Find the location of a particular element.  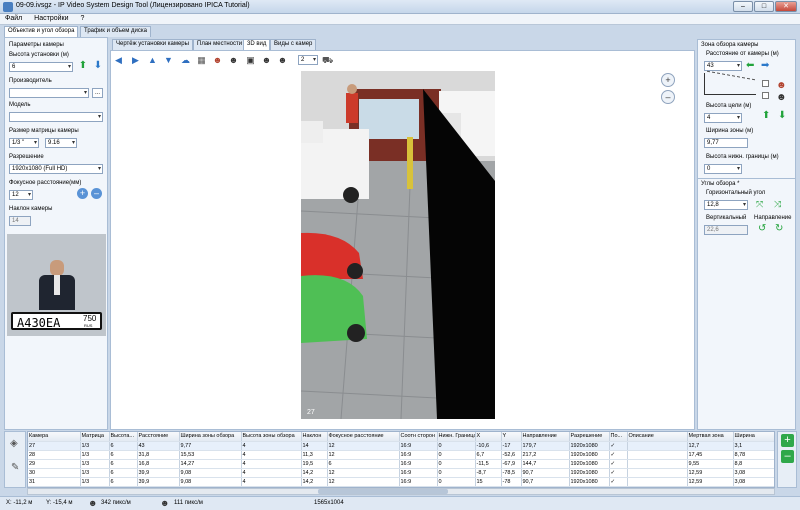

col-x: X is located at coordinates (488, 437).